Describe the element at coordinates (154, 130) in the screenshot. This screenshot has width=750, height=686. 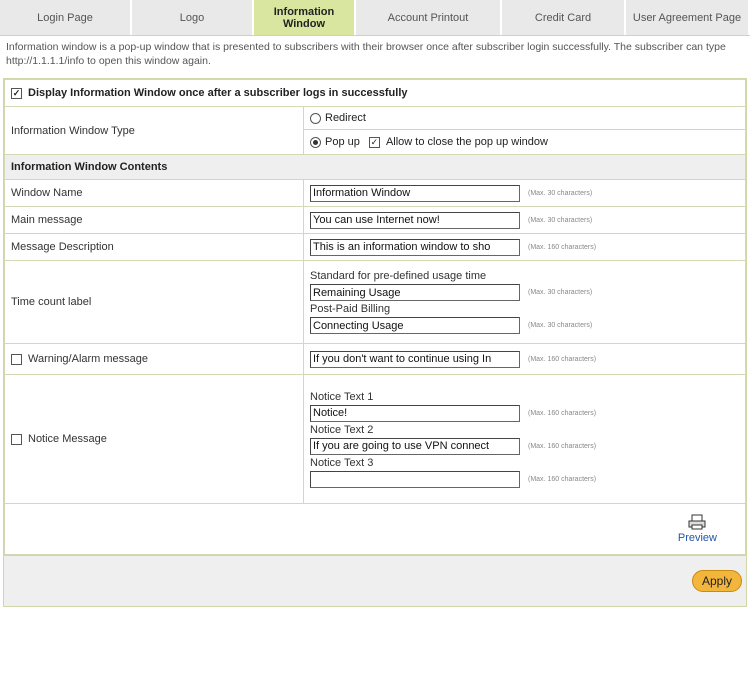
I see `window-type-label: Information Window Type` at that location.